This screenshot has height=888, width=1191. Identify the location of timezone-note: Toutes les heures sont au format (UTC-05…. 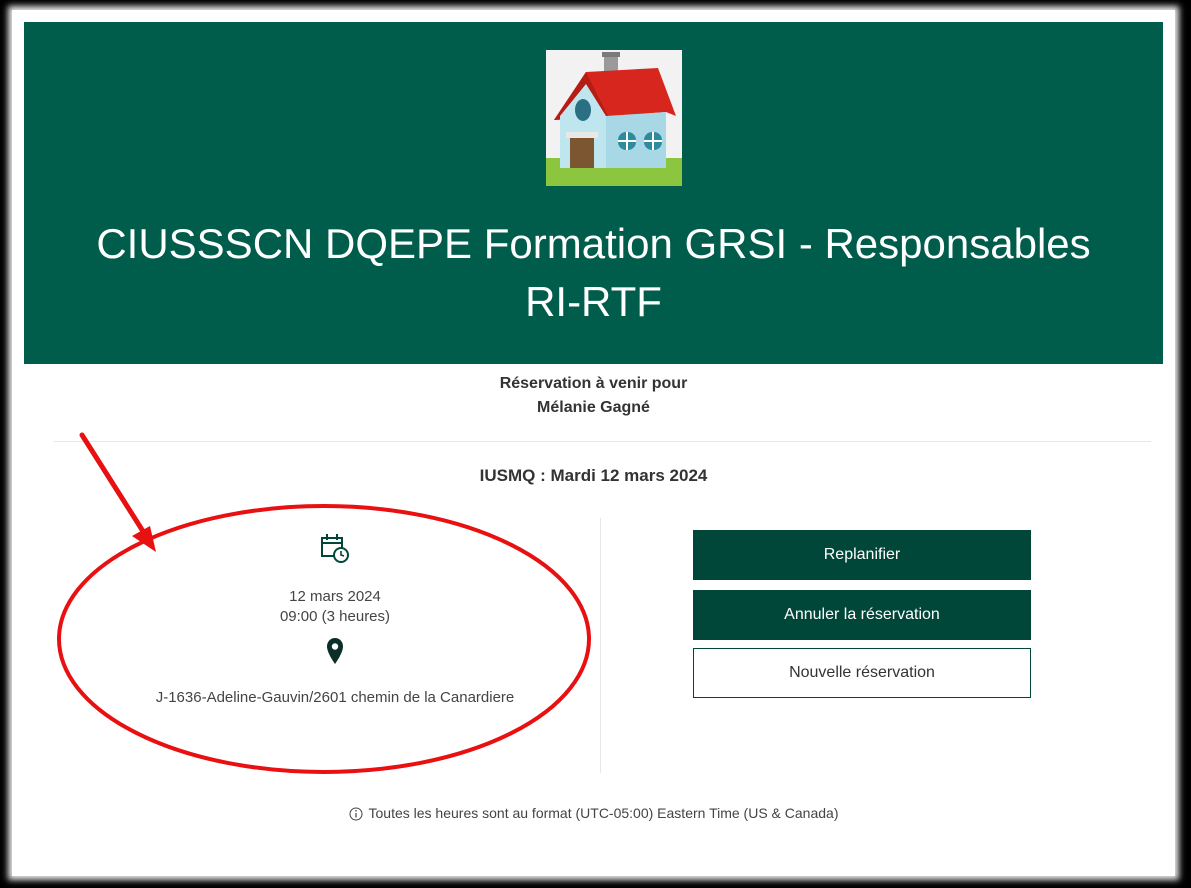
(593, 813).